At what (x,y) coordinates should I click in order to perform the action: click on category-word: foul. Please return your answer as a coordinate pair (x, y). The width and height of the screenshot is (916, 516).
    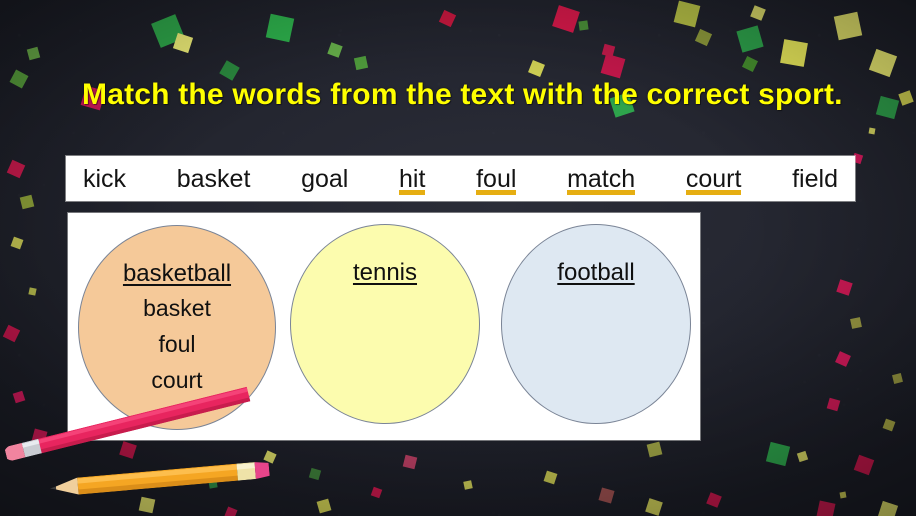
    Looking at the image, I should click on (176, 344).